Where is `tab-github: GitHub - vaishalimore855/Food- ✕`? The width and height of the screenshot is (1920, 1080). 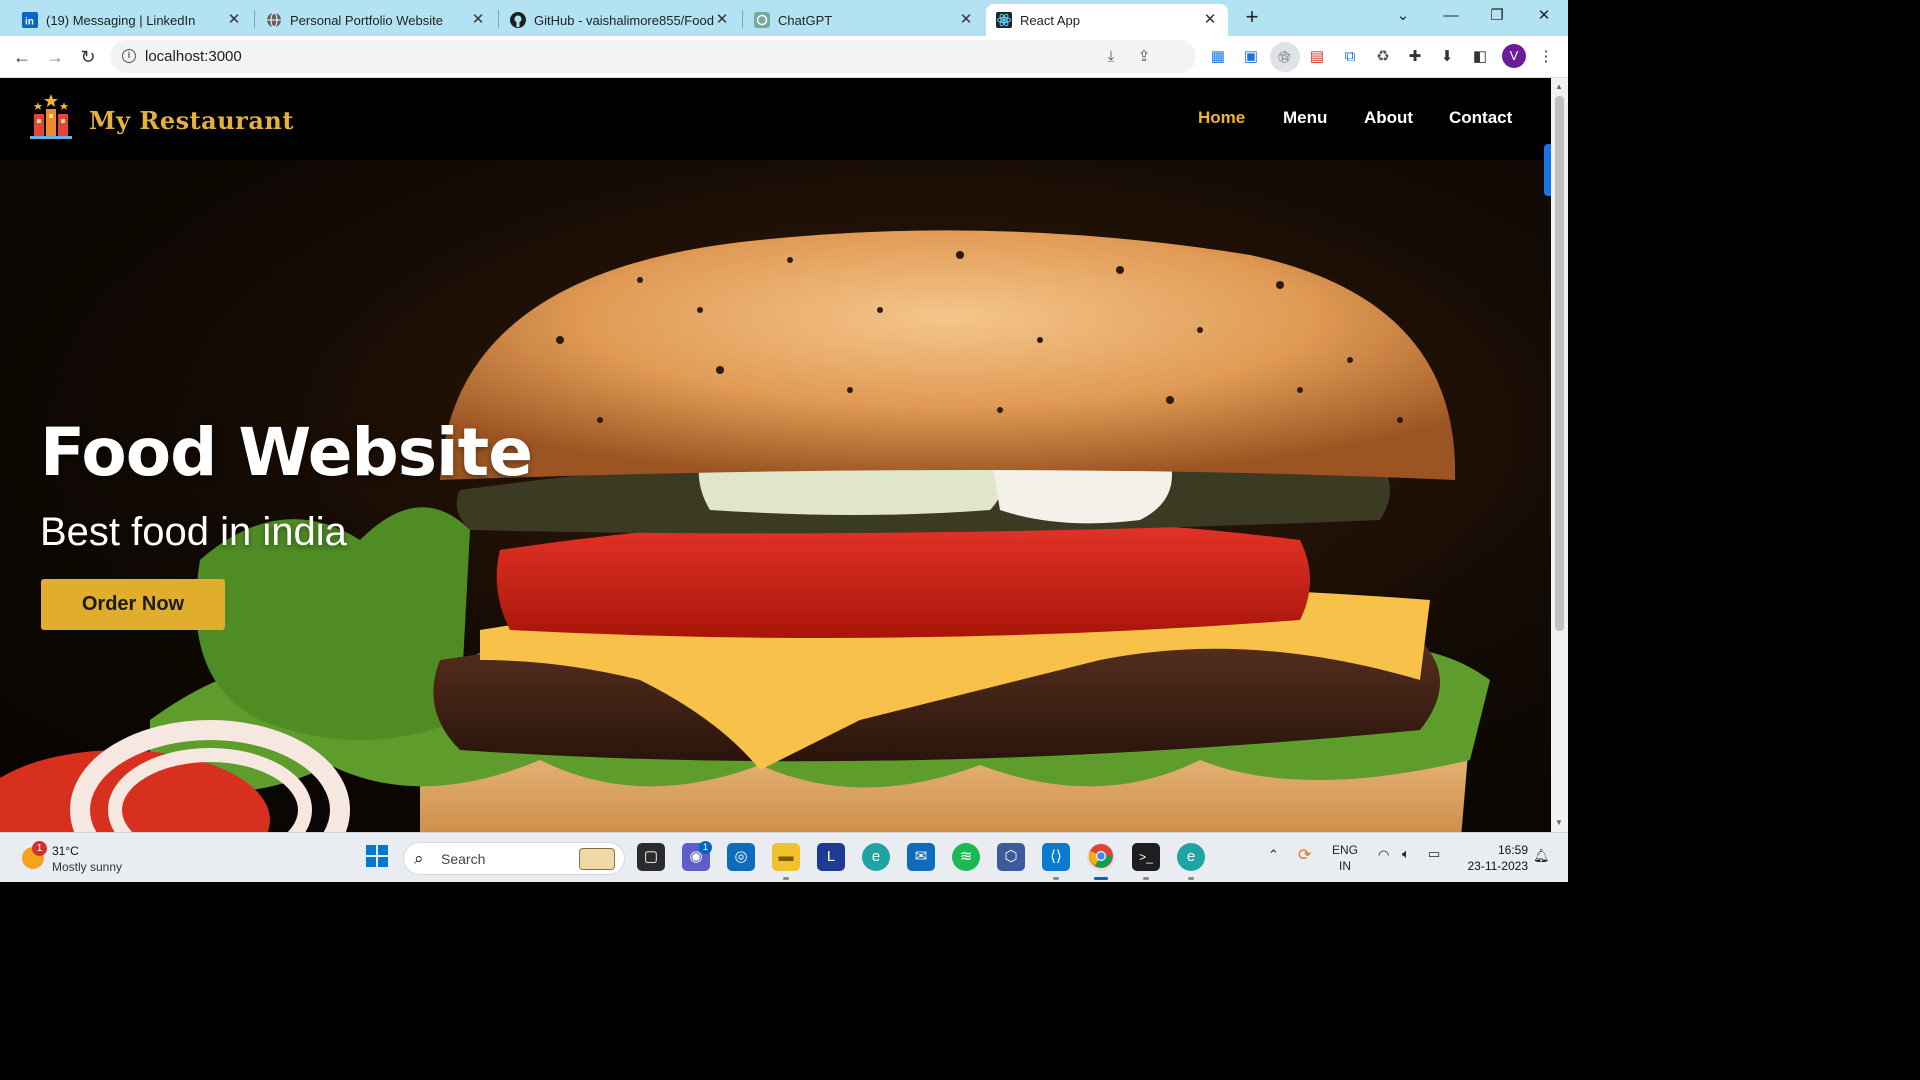
tab-github: GitHub - vaishalimore855/Food- ✕ is located at coordinates (620, 20).